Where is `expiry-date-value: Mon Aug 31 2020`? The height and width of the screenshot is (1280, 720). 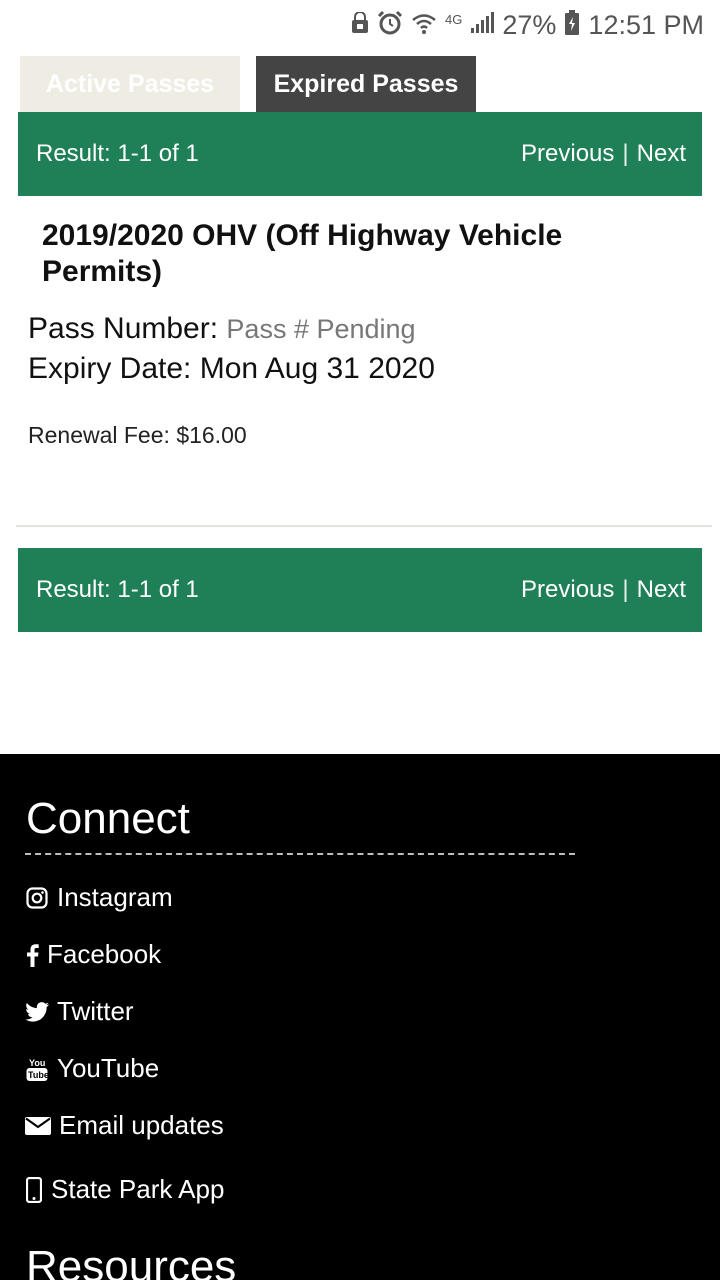
expiry-date-value: Mon Aug 31 2020 is located at coordinates (317, 368).